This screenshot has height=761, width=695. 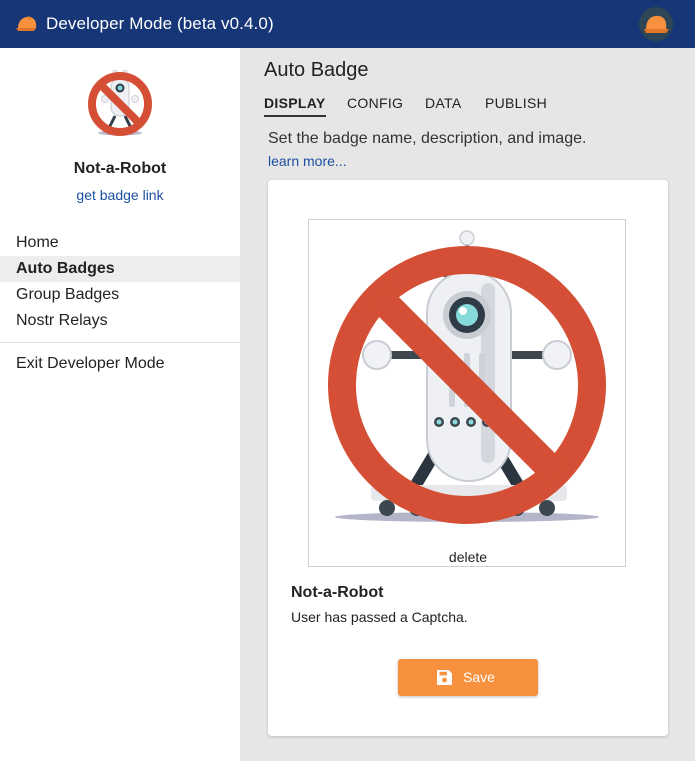 I want to click on tab-publish: PUBLISH, so click(x=516, y=105).